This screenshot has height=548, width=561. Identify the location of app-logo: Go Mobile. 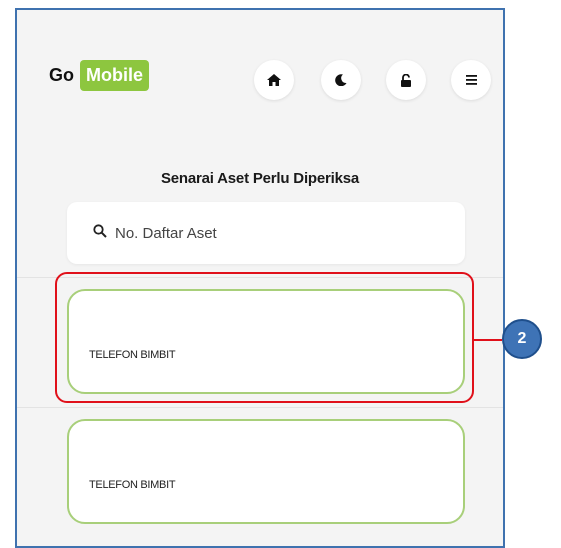
(99, 75).